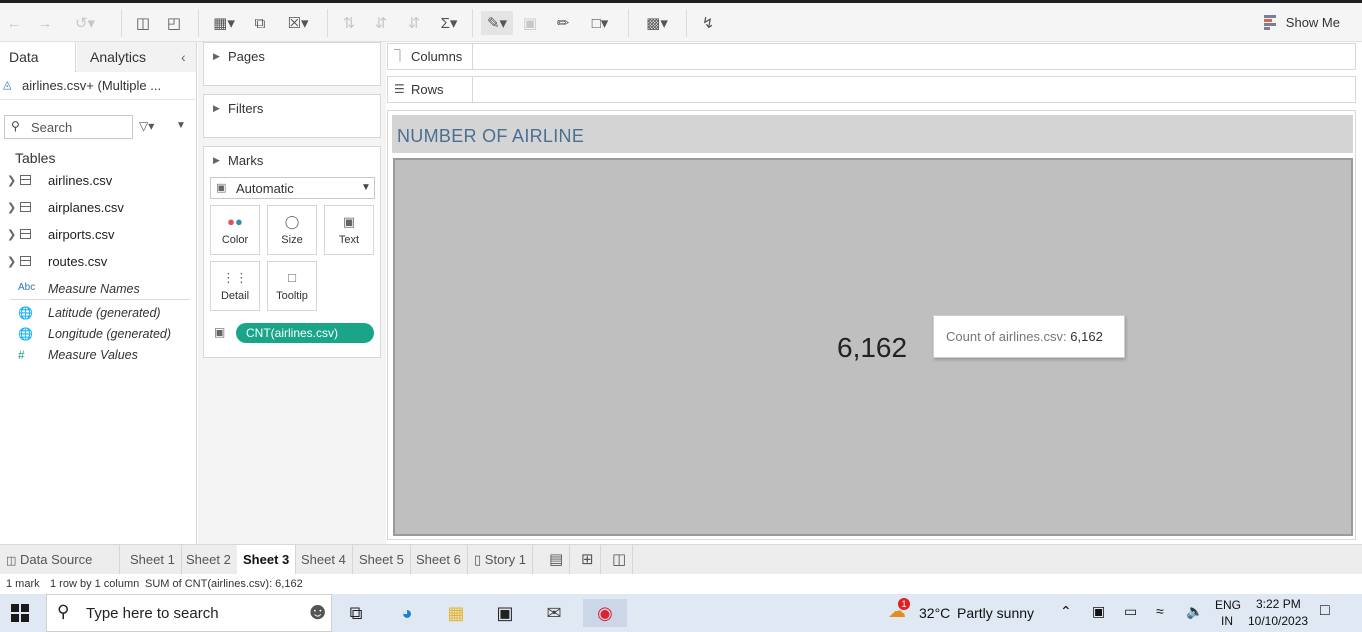  What do you see at coordinates (1301, 22) in the screenshot?
I see `show-me-button: Show Me` at bounding box center [1301, 22].